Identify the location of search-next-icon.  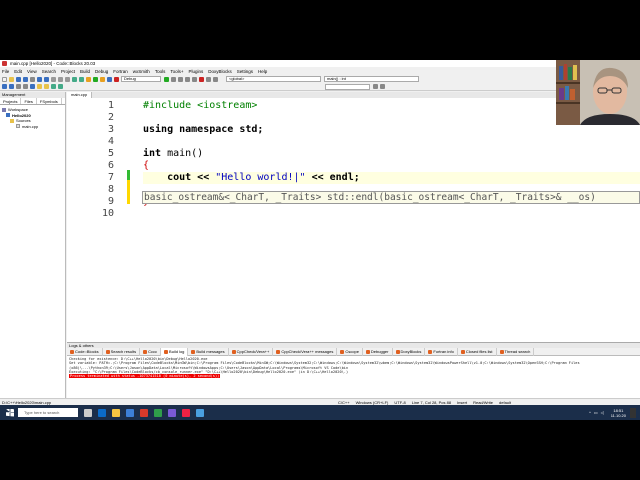
(382, 86).